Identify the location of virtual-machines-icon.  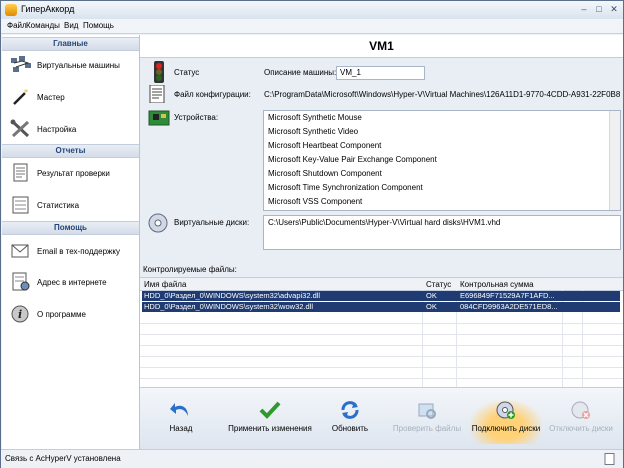
(21, 64).